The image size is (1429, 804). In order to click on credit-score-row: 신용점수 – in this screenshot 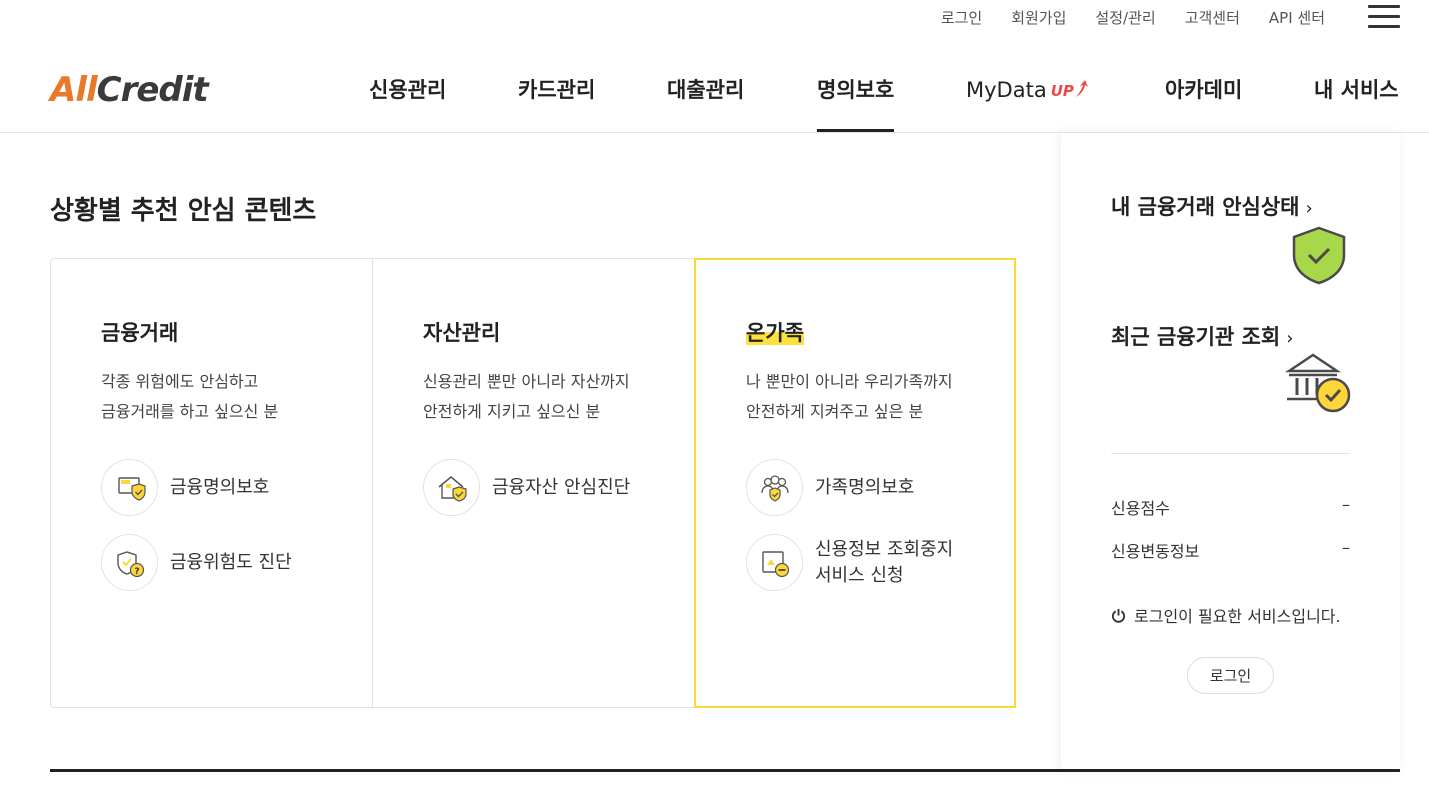, I will do `click(1230, 507)`.